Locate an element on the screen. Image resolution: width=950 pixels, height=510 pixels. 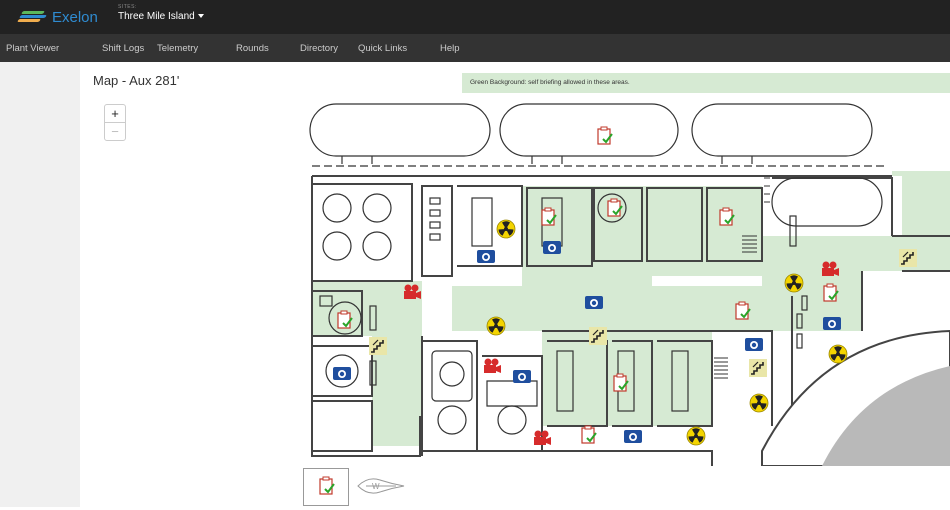
nav-telemetry: Telemetry is located at coordinates (177, 48).